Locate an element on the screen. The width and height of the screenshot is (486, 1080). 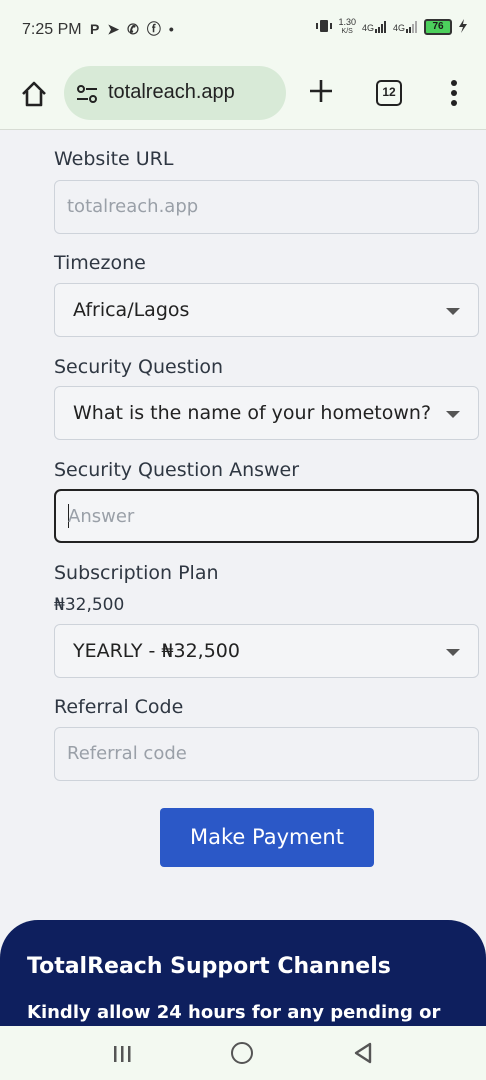
tab-switcher-button: 12 is located at coordinates (389, 93).